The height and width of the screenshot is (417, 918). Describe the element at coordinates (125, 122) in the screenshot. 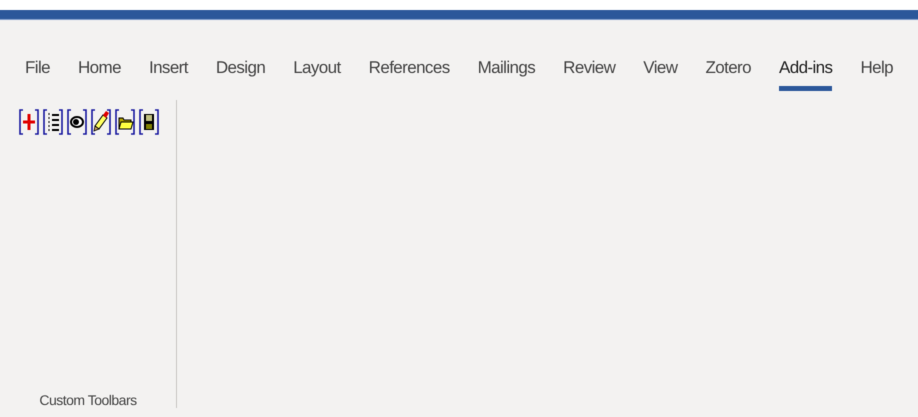

I see `folder-icon` at that location.